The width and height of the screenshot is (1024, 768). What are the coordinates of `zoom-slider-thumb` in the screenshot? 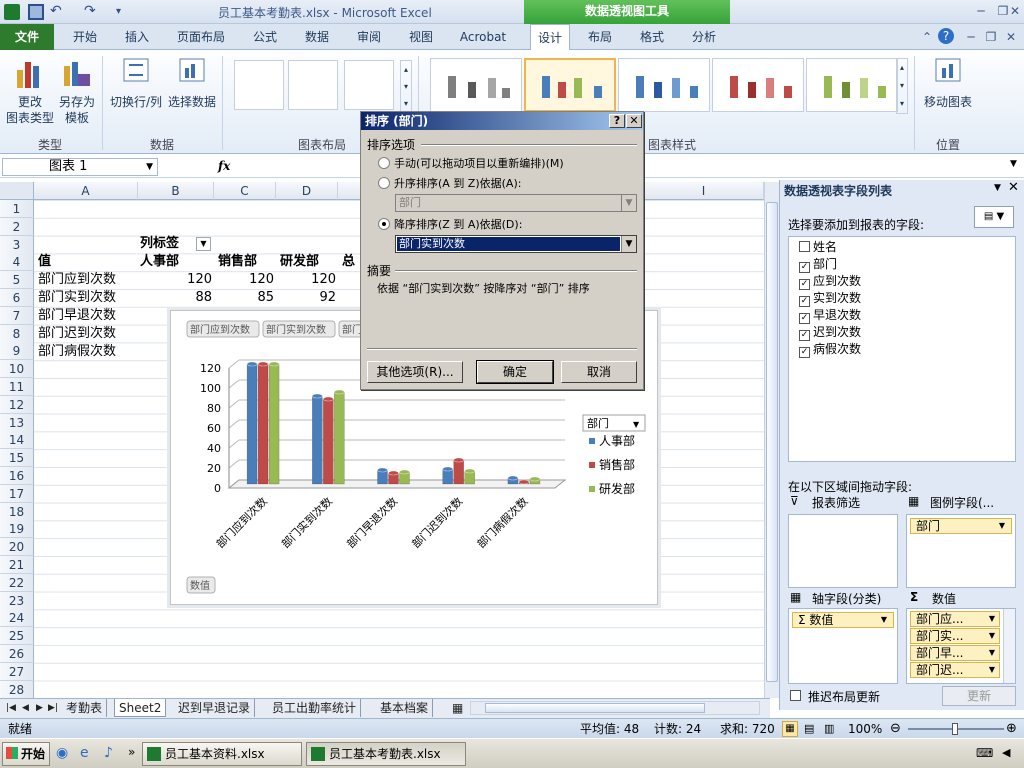 It's located at (955, 729).